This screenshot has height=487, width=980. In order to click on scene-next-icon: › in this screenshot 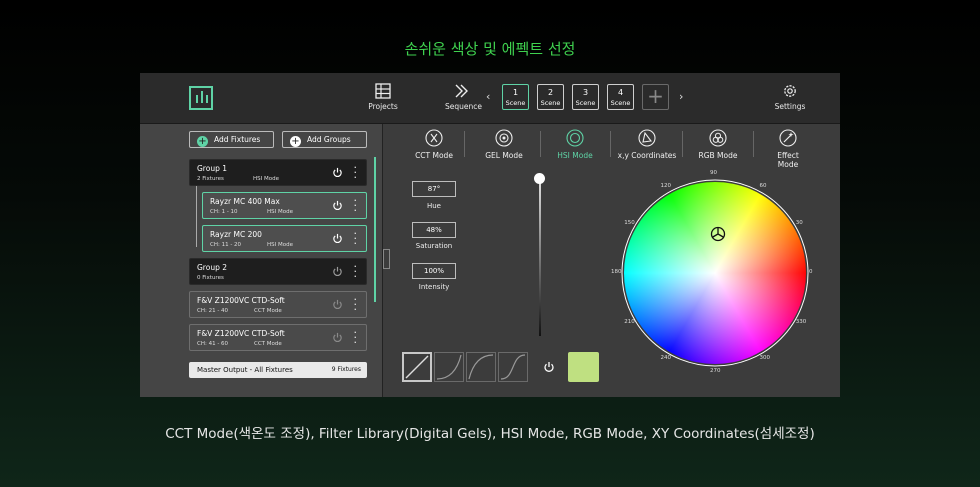, I will do `click(681, 96)`.